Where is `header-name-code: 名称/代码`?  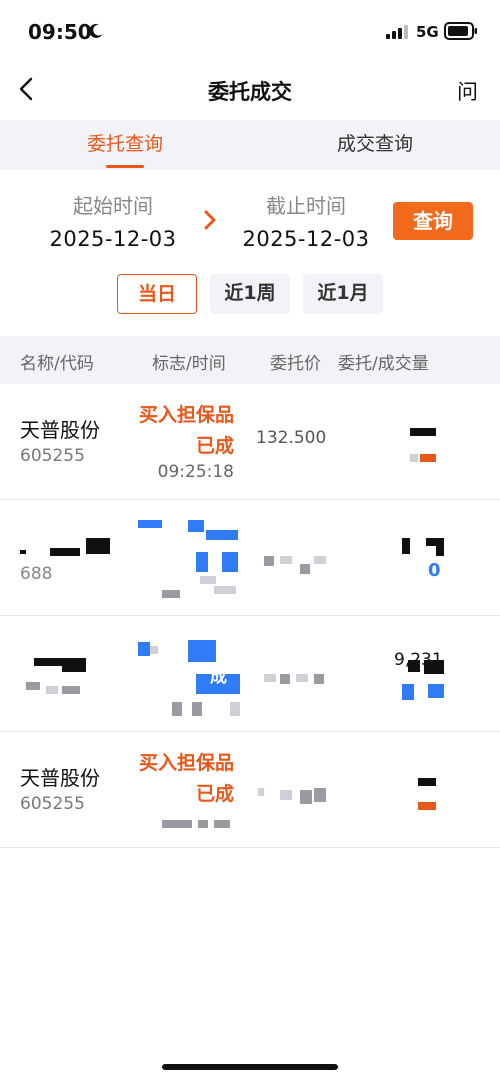
header-name-code: 名称/代码 is located at coordinates (57, 364).